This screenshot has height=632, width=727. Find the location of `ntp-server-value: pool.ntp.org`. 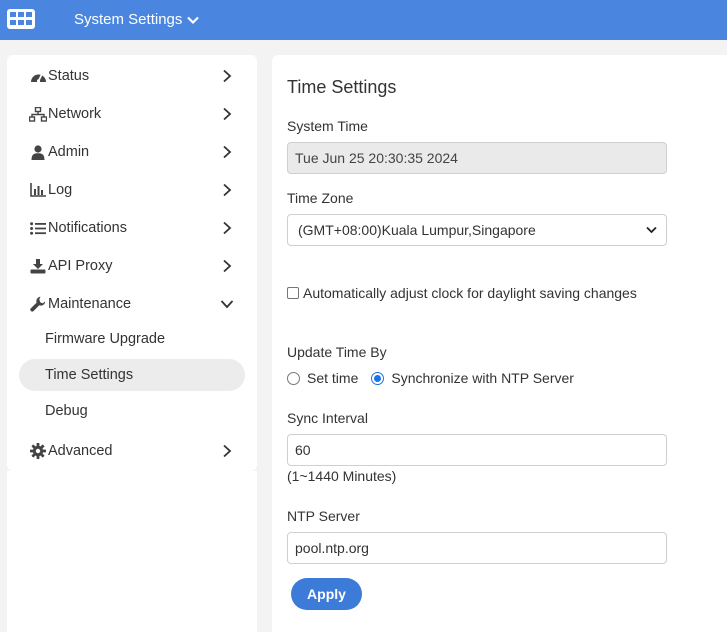

ntp-server-value: pool.ntp.org is located at coordinates (332, 548).